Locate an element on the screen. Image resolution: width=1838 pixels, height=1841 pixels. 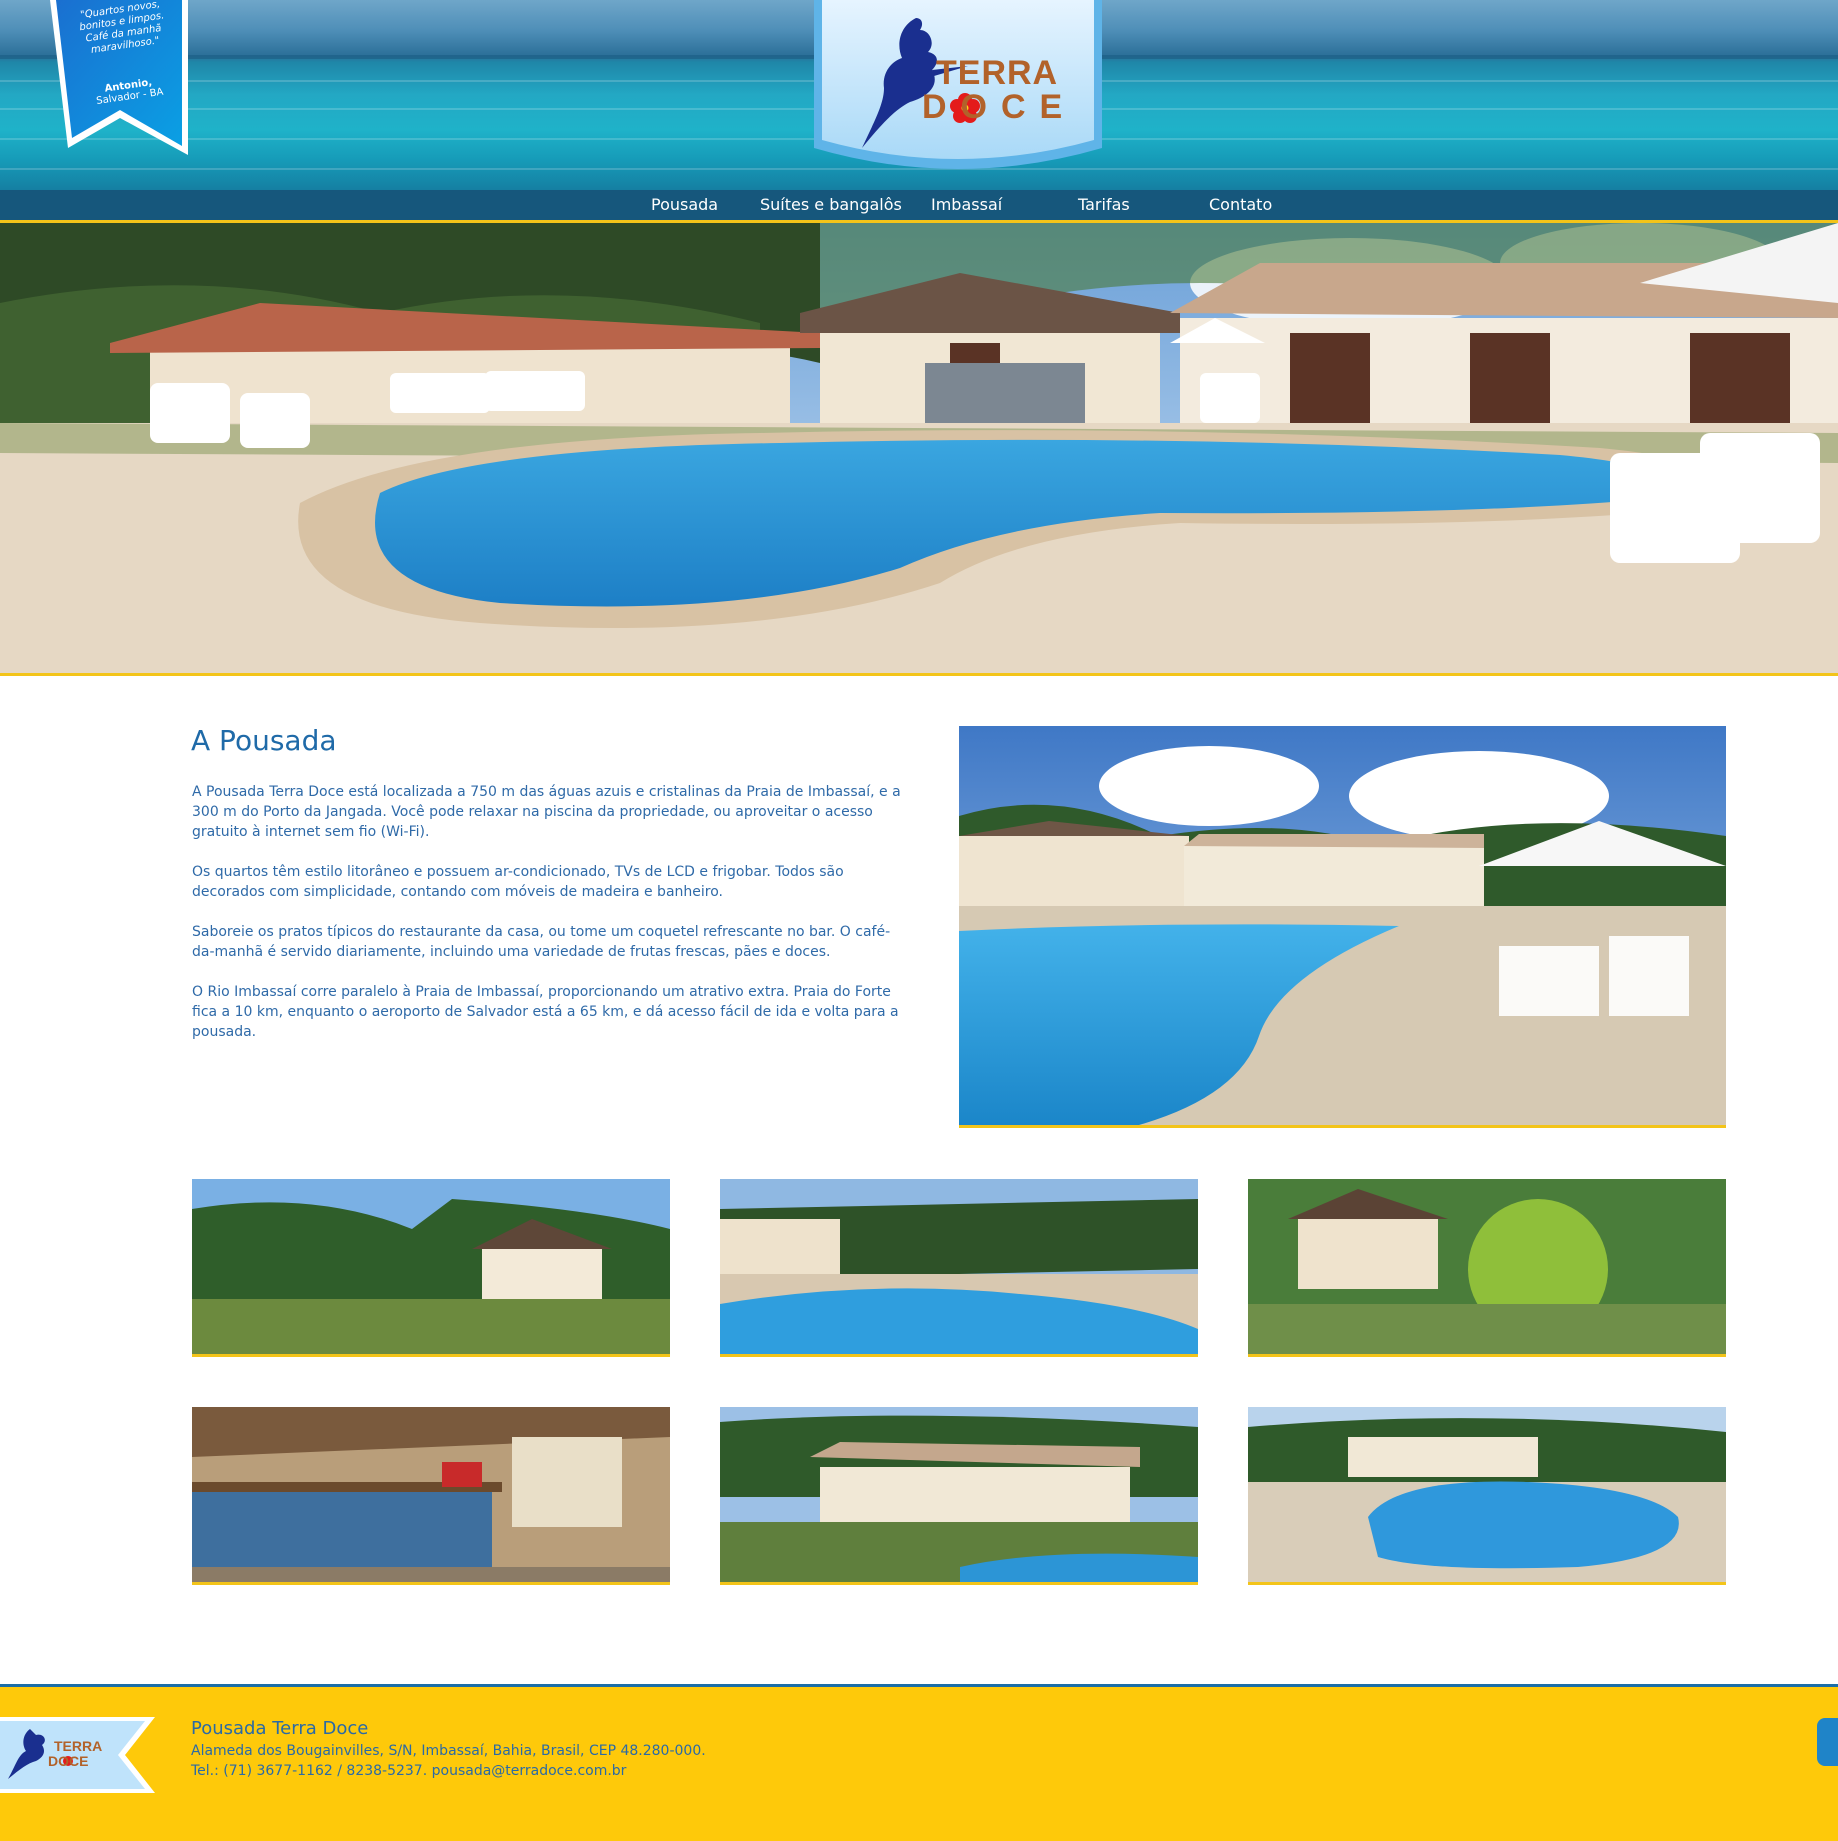
nav-item-contato: Contato is located at coordinates (1240, 204).